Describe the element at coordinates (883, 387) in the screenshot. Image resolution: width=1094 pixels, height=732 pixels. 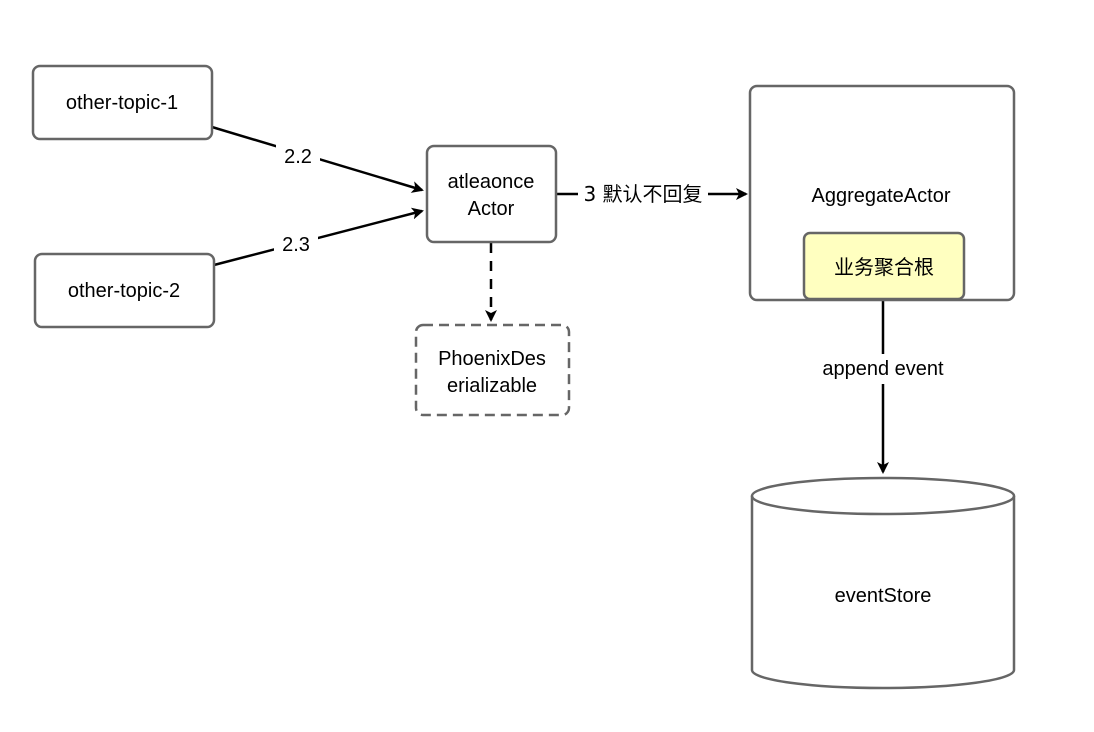
I see `edge-aggregate-to-store: append event` at that location.